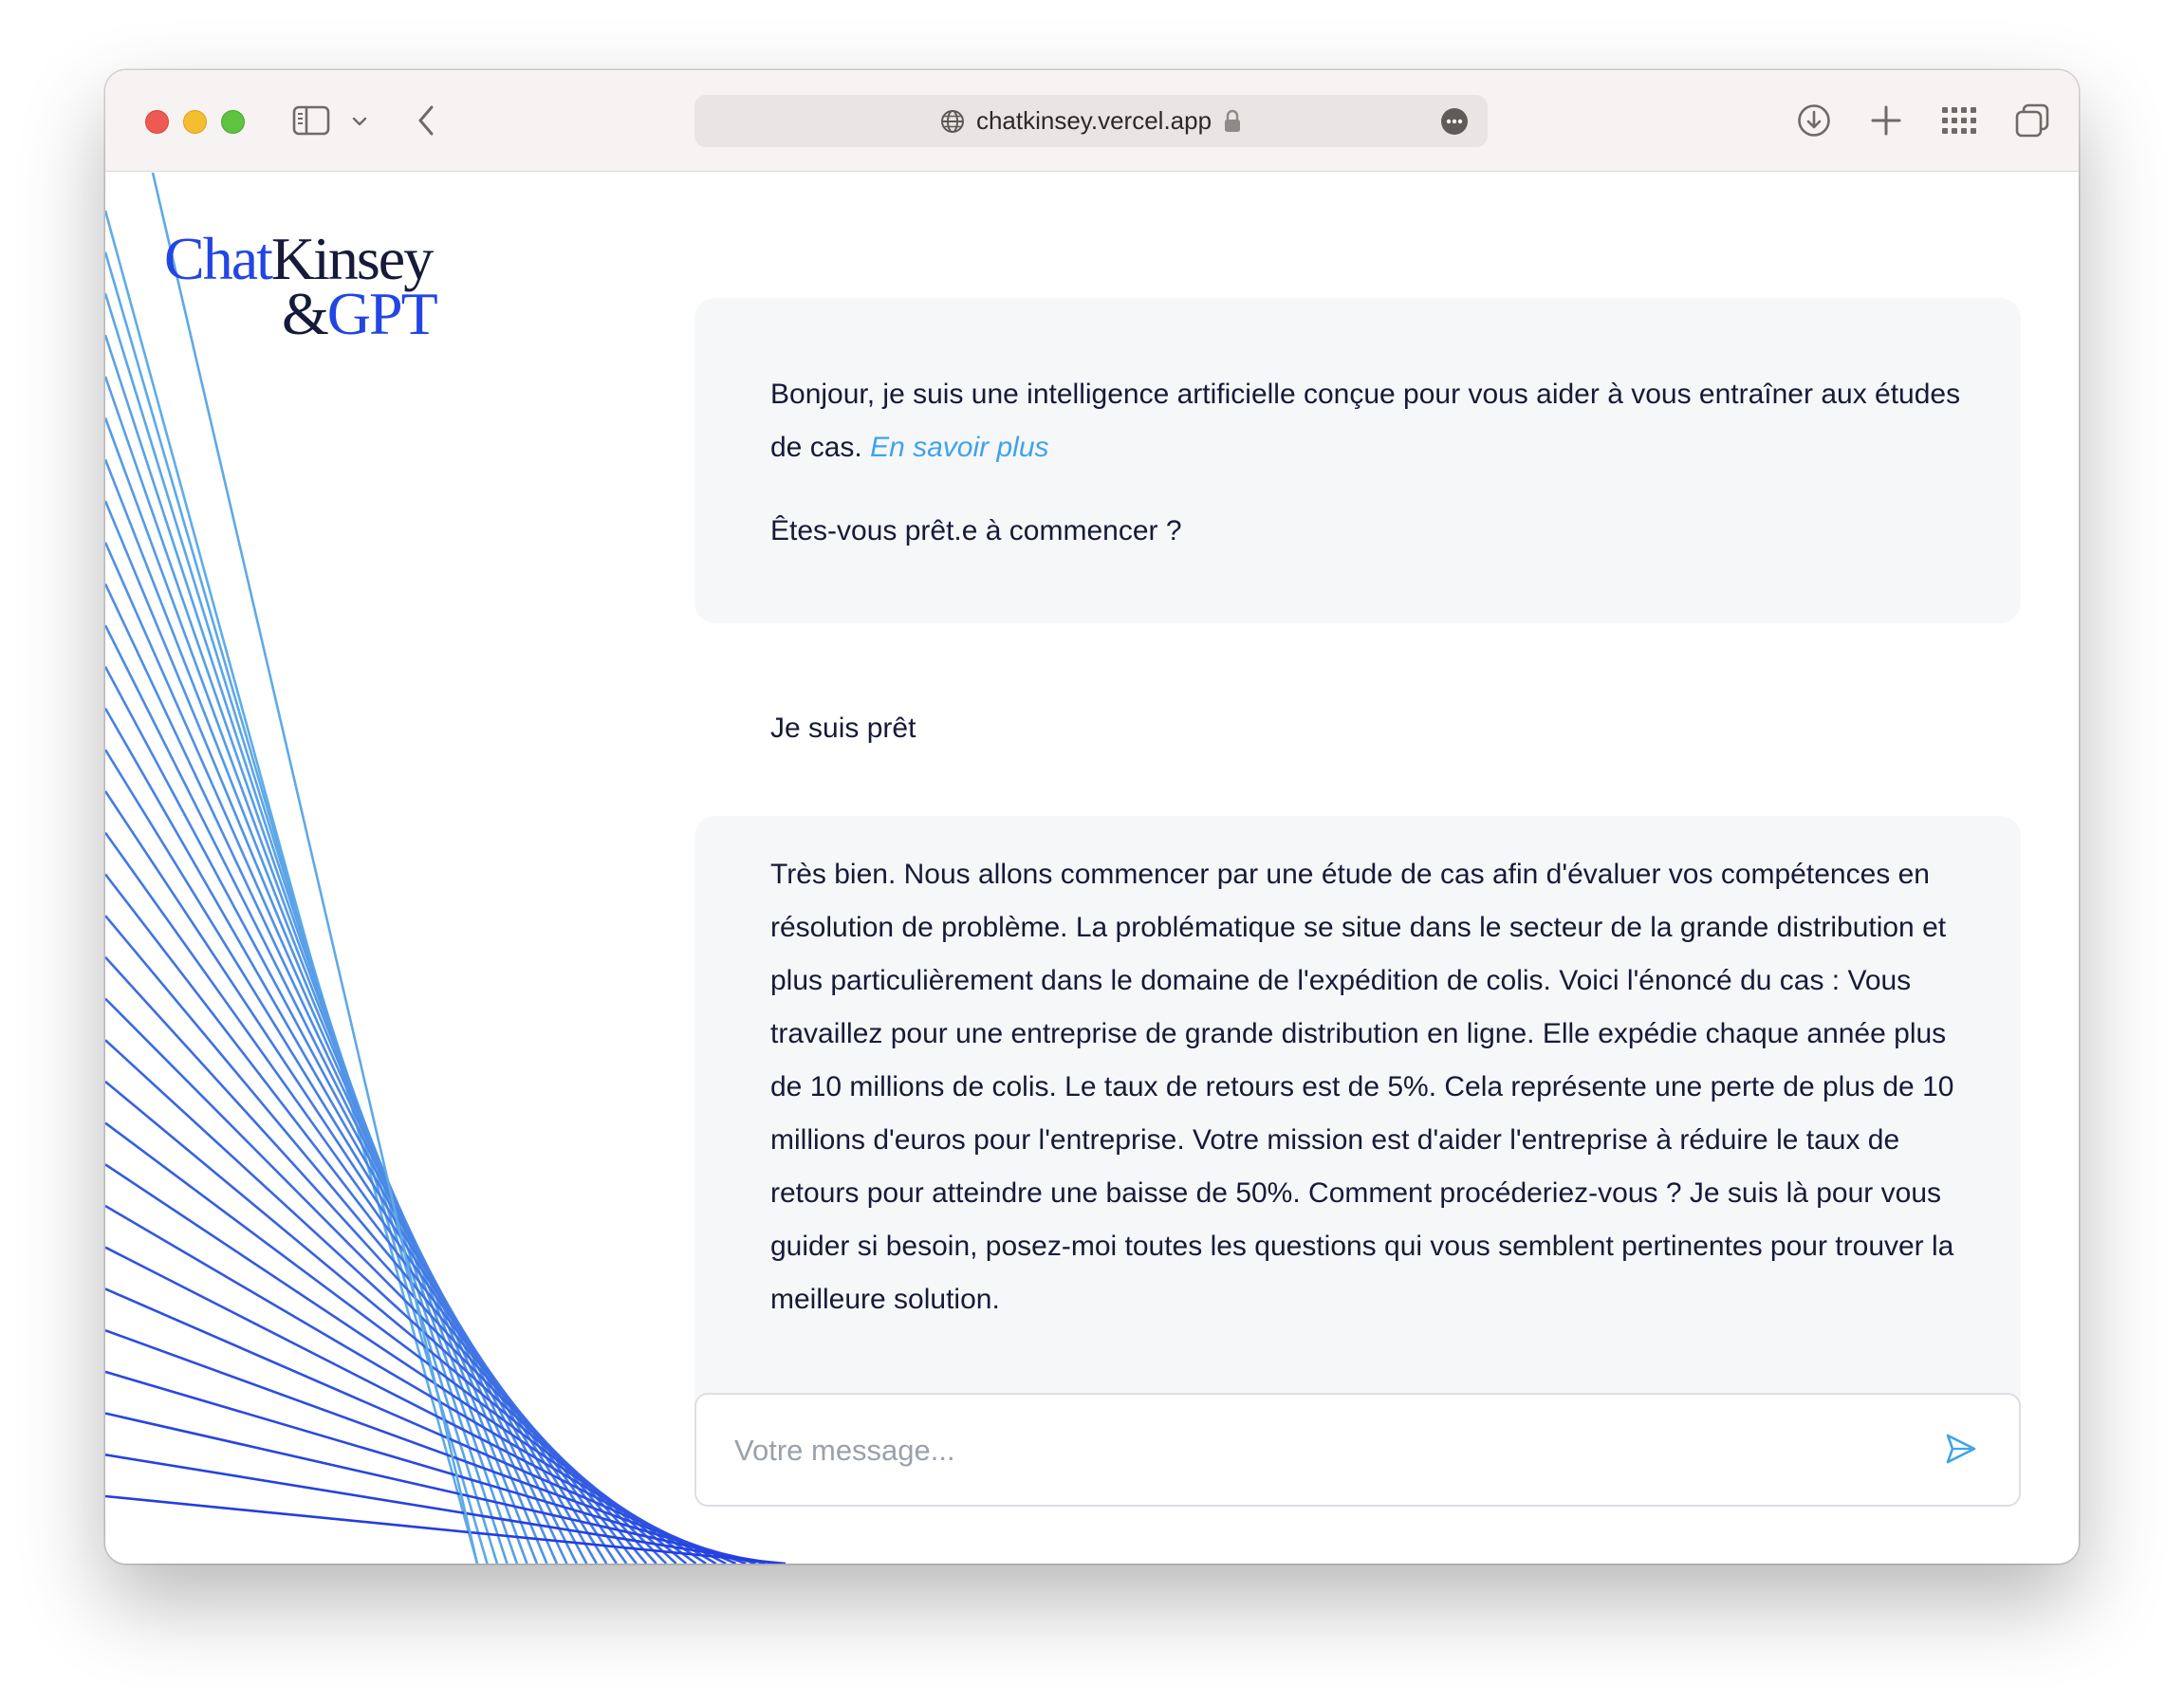  I want to click on grid-icon, so click(1959, 120).